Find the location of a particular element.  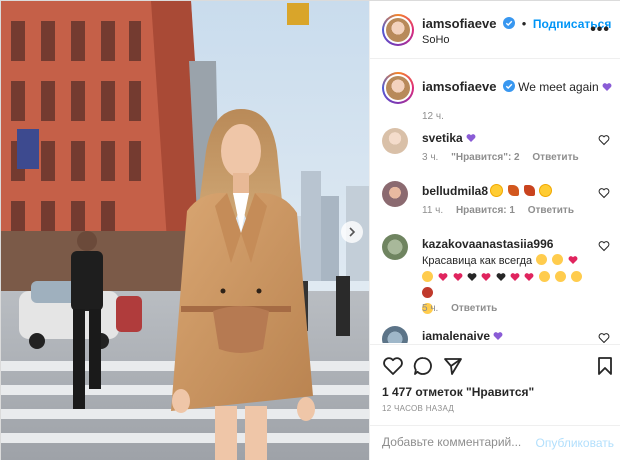

heart-icon is located at coordinates (393, 366).